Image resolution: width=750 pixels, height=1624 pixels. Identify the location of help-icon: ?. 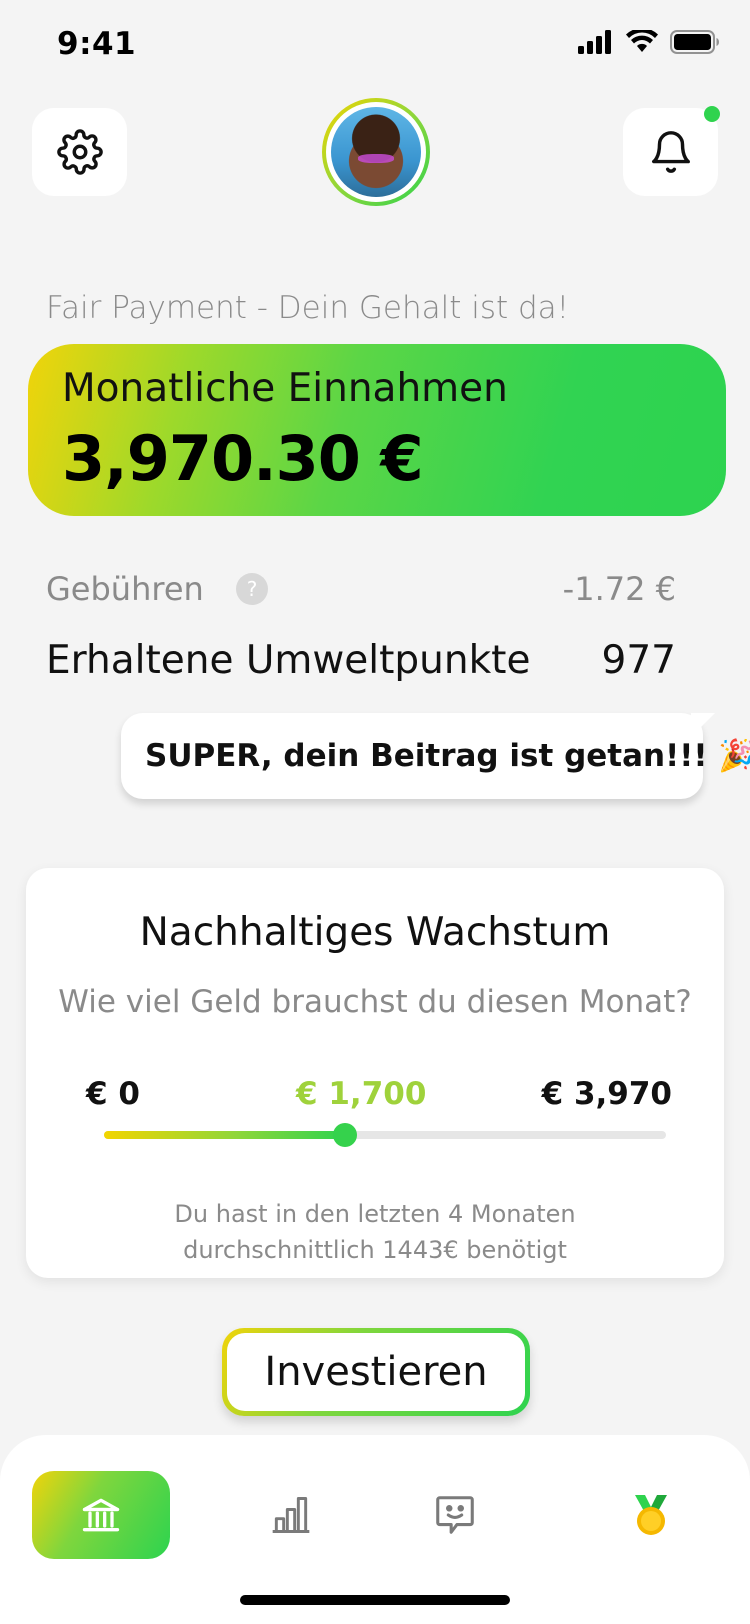
(252, 589).